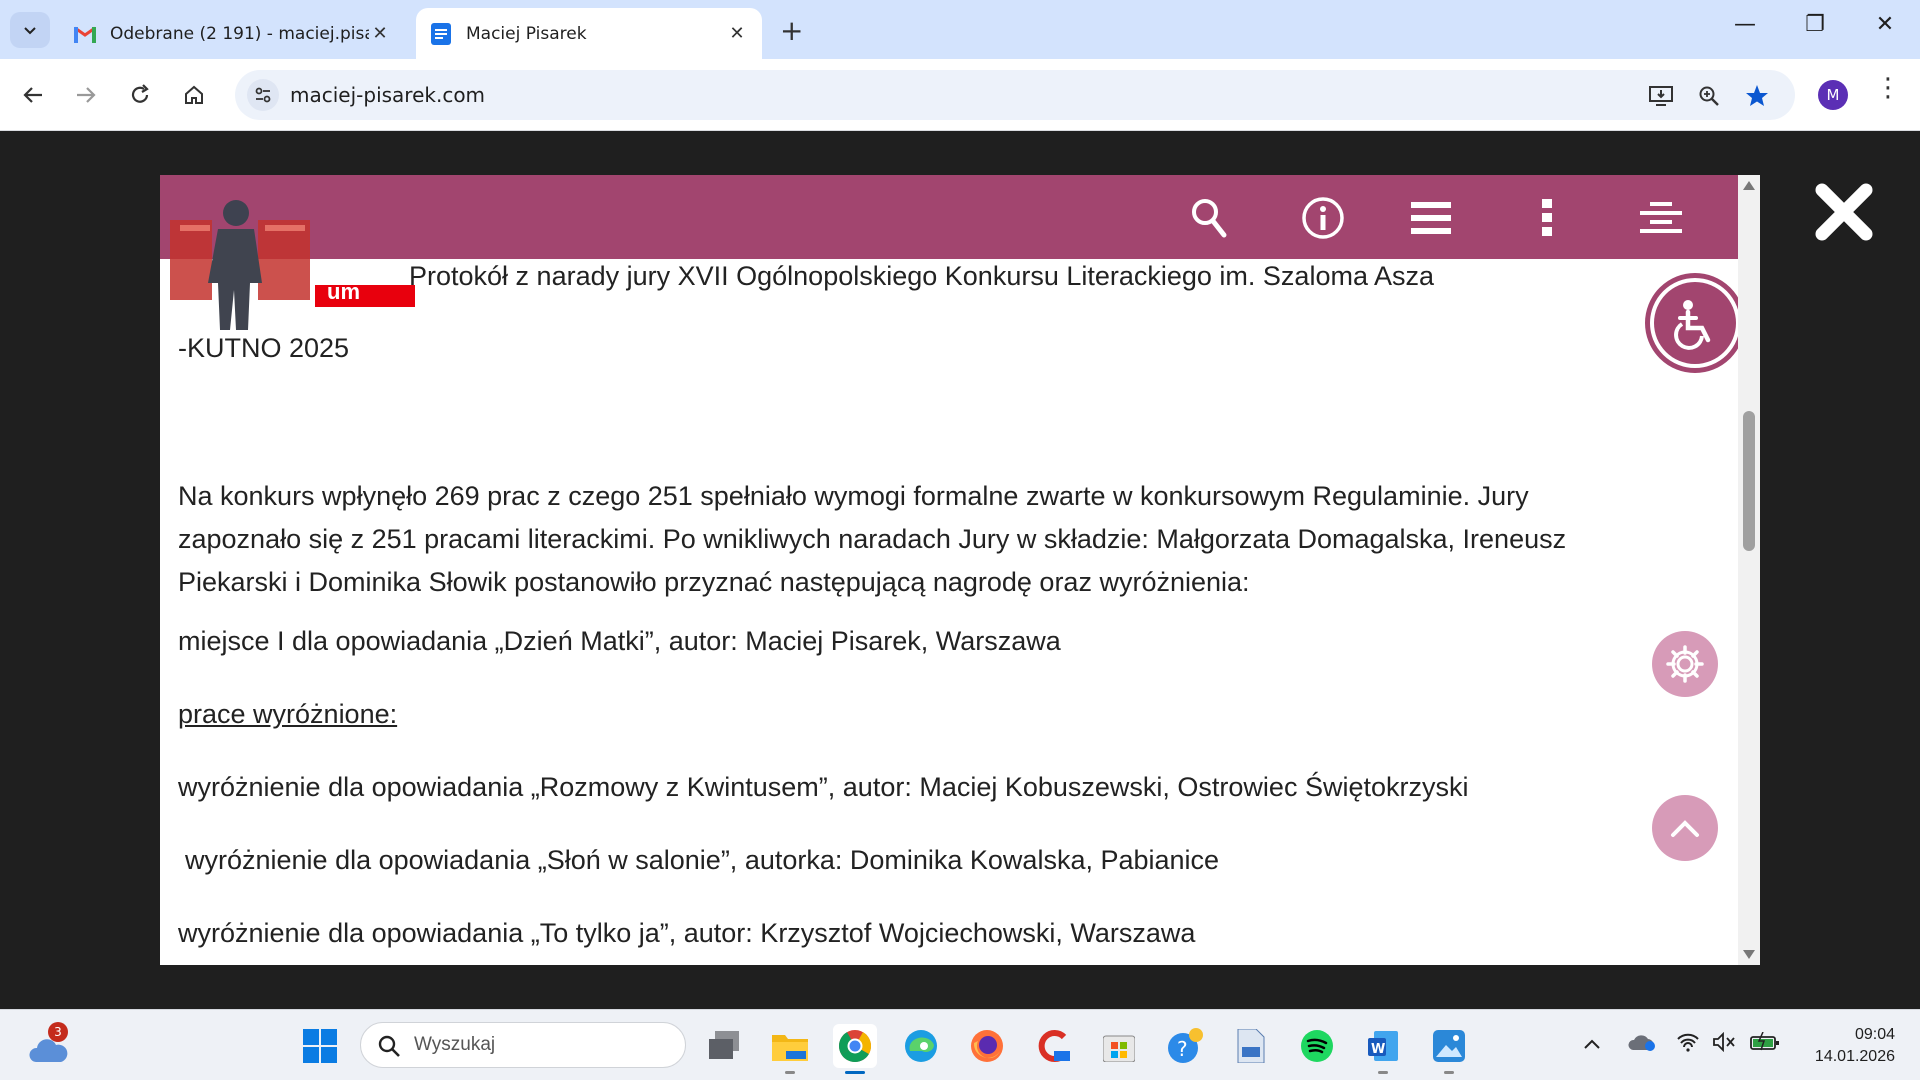 This screenshot has height=1080, width=1920. What do you see at coordinates (388, 95) in the screenshot?
I see `url-text: maciej-pisarek.com` at bounding box center [388, 95].